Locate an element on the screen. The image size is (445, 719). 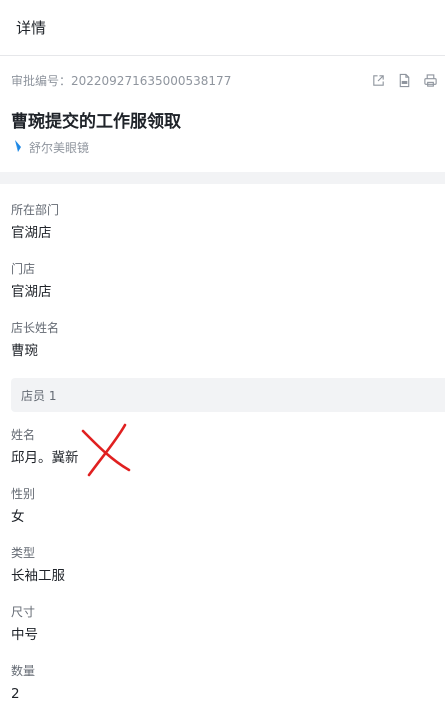
field-label: 数量 is located at coordinates (23, 671).